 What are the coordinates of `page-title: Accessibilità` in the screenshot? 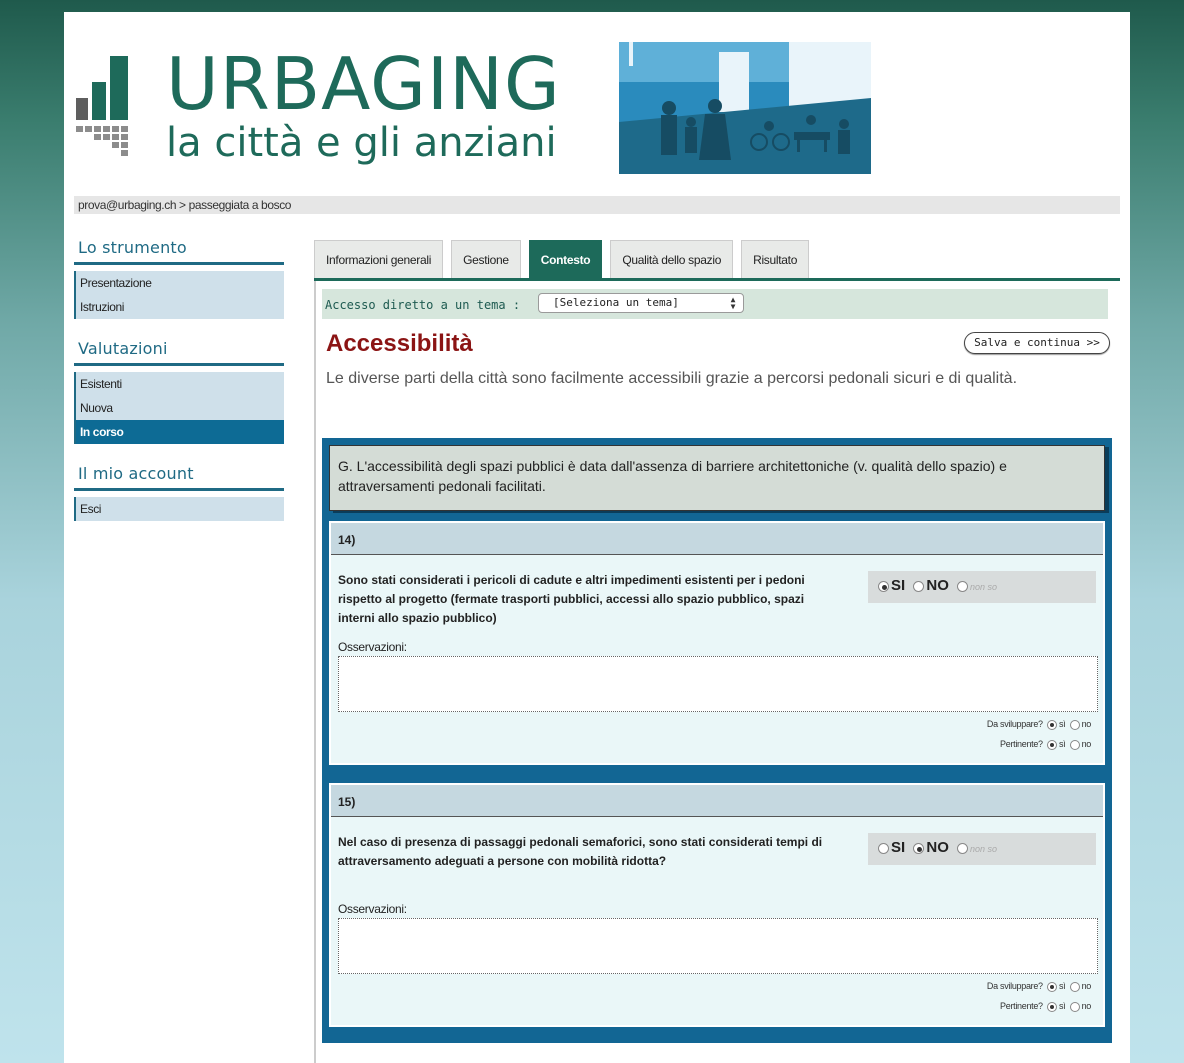 It's located at (399, 343).